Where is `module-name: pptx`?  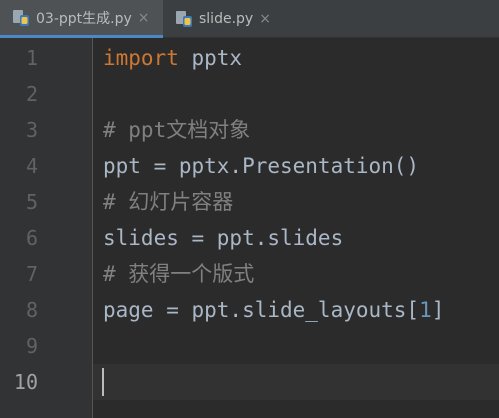
module-name: pptx is located at coordinates (210, 58).